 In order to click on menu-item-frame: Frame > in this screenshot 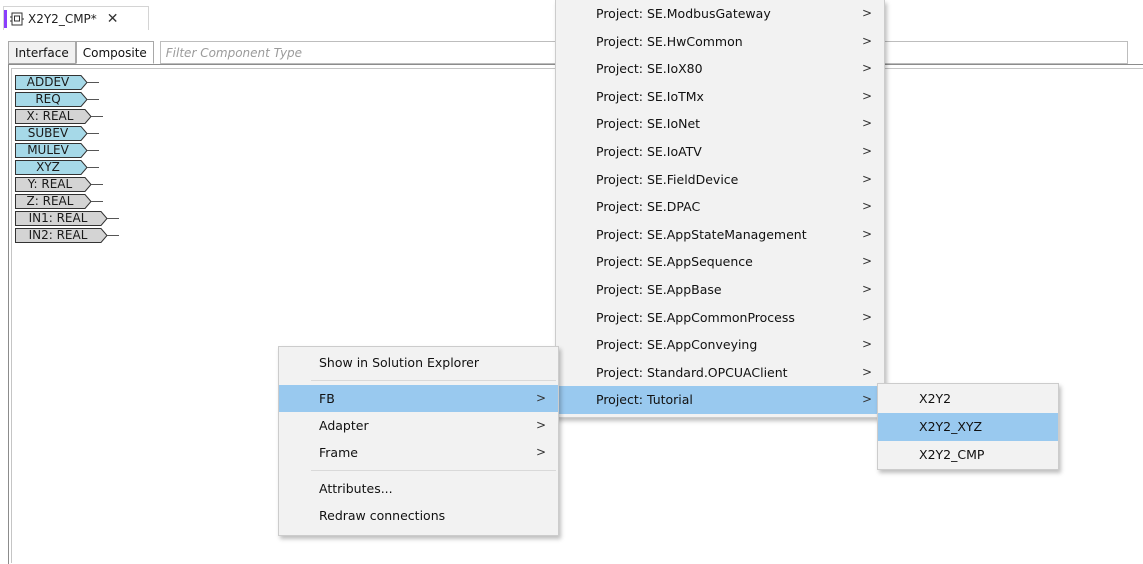, I will do `click(418, 452)`.